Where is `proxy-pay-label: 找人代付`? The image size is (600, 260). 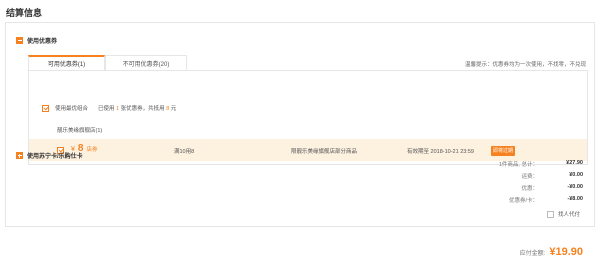
proxy-pay-label: 找人代付 is located at coordinates (569, 215).